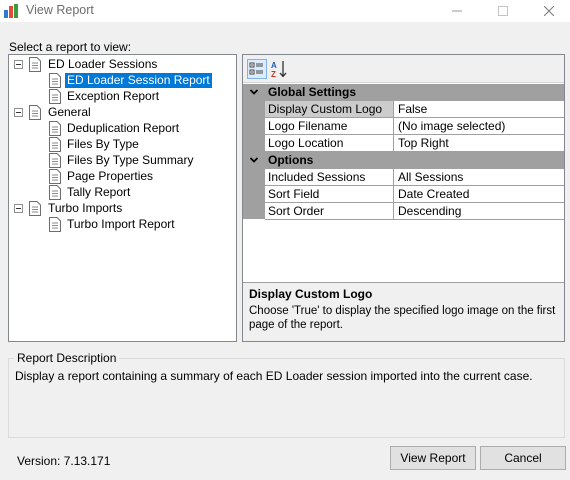  I want to click on alphabetical-sort-button: A Z, so click(279, 69).